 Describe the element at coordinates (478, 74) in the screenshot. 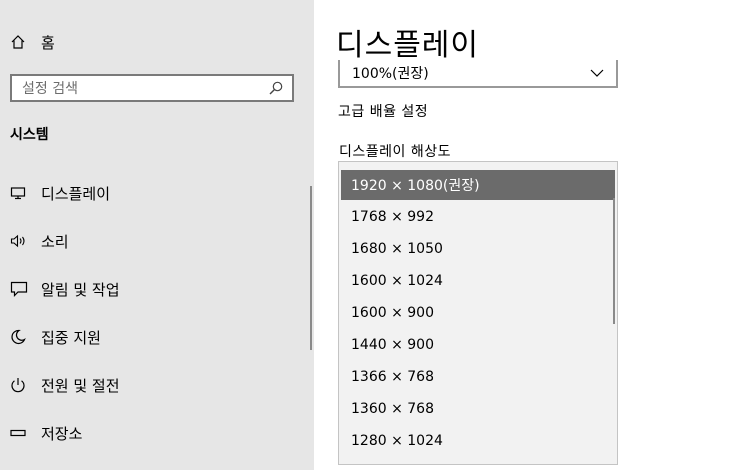

I see `scale-select: 100%(권장)` at that location.